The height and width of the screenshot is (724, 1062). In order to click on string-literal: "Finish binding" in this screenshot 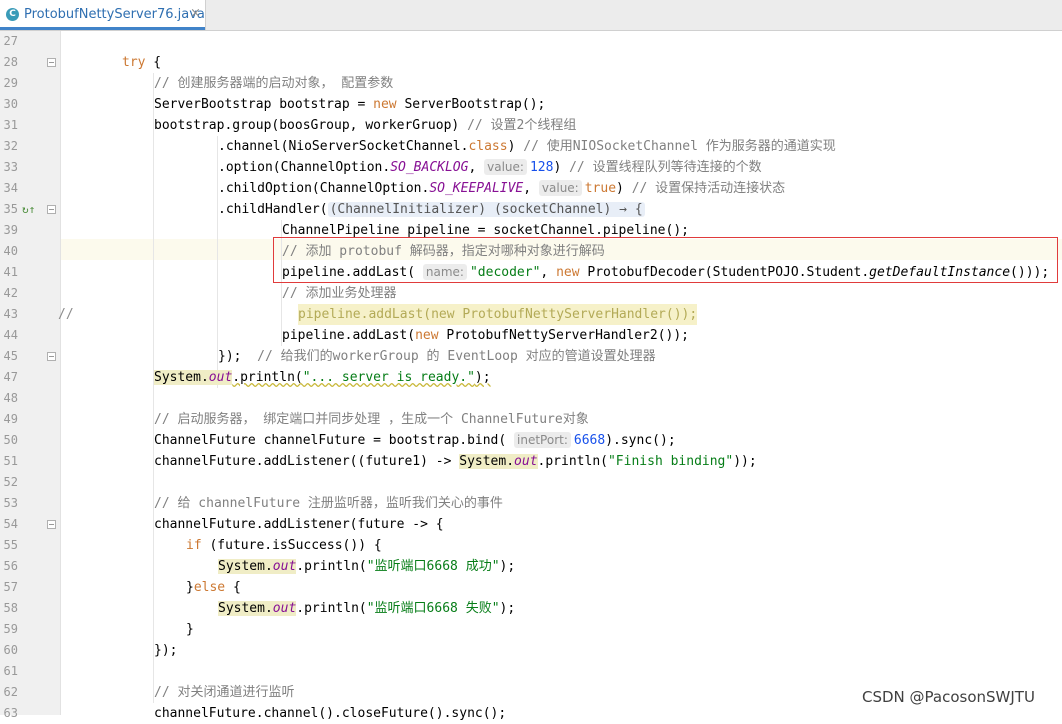, I will do `click(670, 461)`.